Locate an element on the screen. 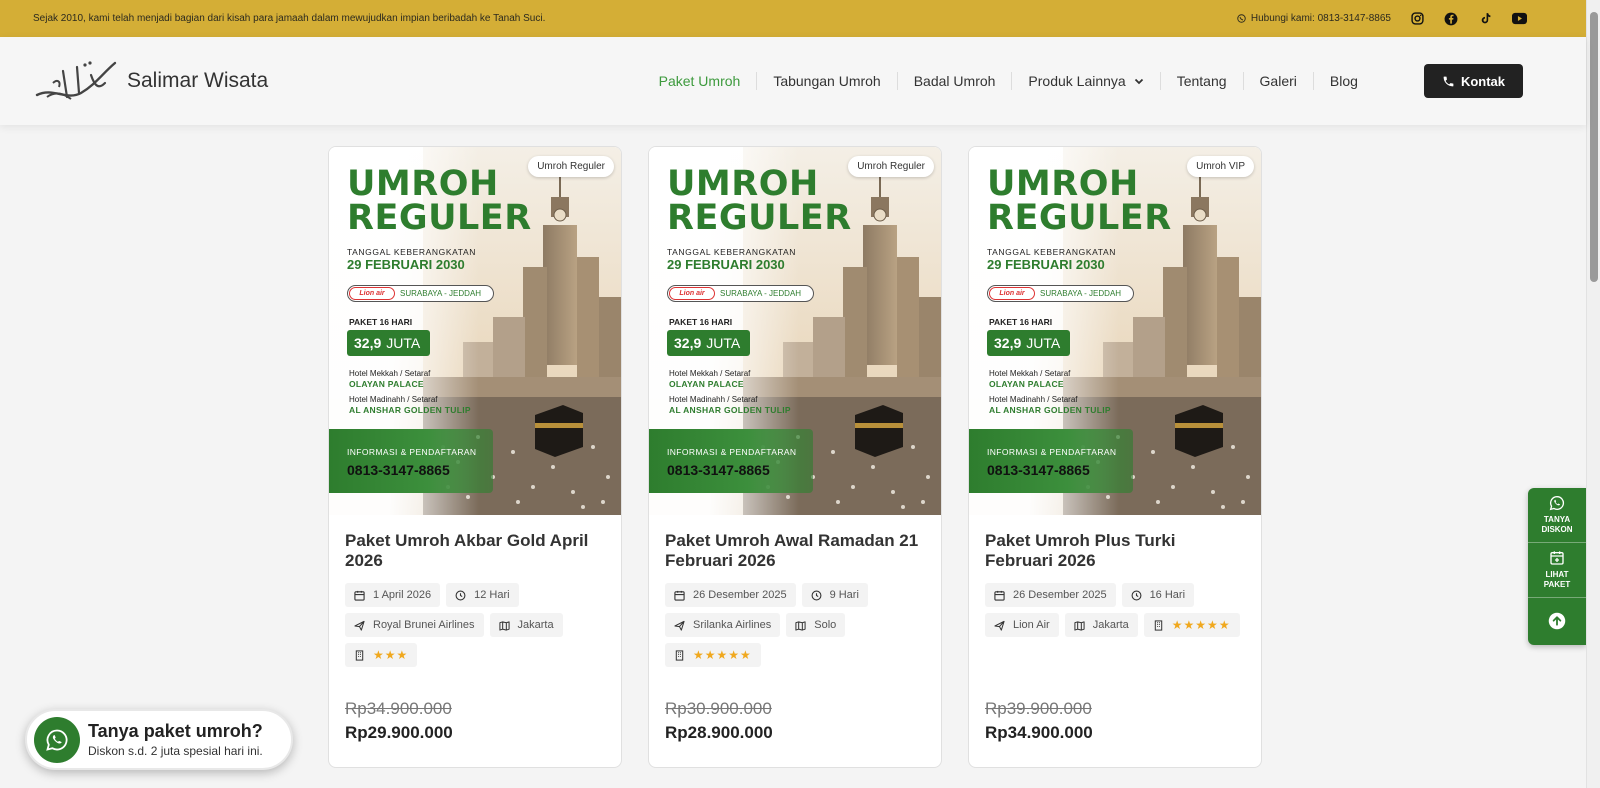 Image resolution: width=1600 pixels, height=788 pixels. nav-badal-umroh: Badal Umroh is located at coordinates (954, 81).